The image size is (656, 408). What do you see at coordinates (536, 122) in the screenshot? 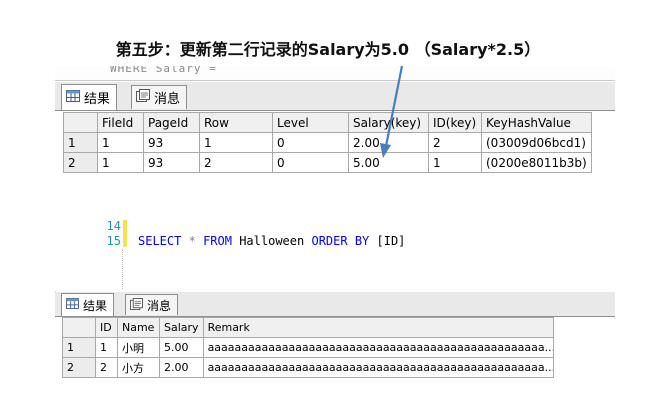
I see `column-header: KeyHashValue` at bounding box center [536, 122].